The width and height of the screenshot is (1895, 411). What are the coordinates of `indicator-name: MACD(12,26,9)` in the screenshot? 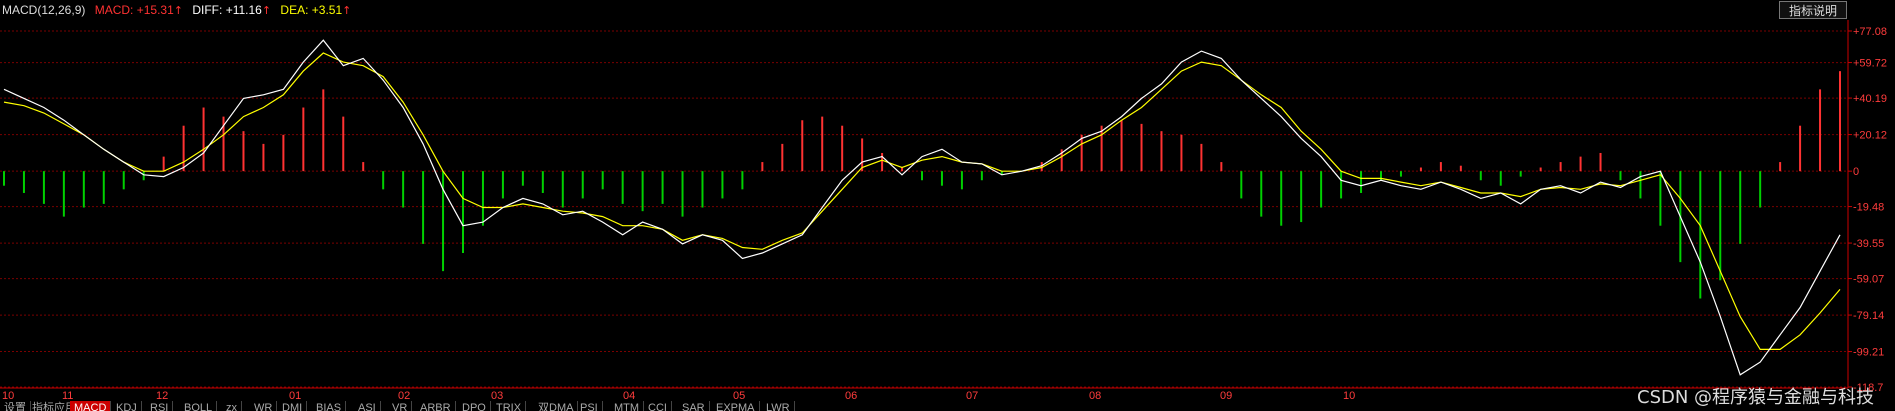 It's located at (44, 10).